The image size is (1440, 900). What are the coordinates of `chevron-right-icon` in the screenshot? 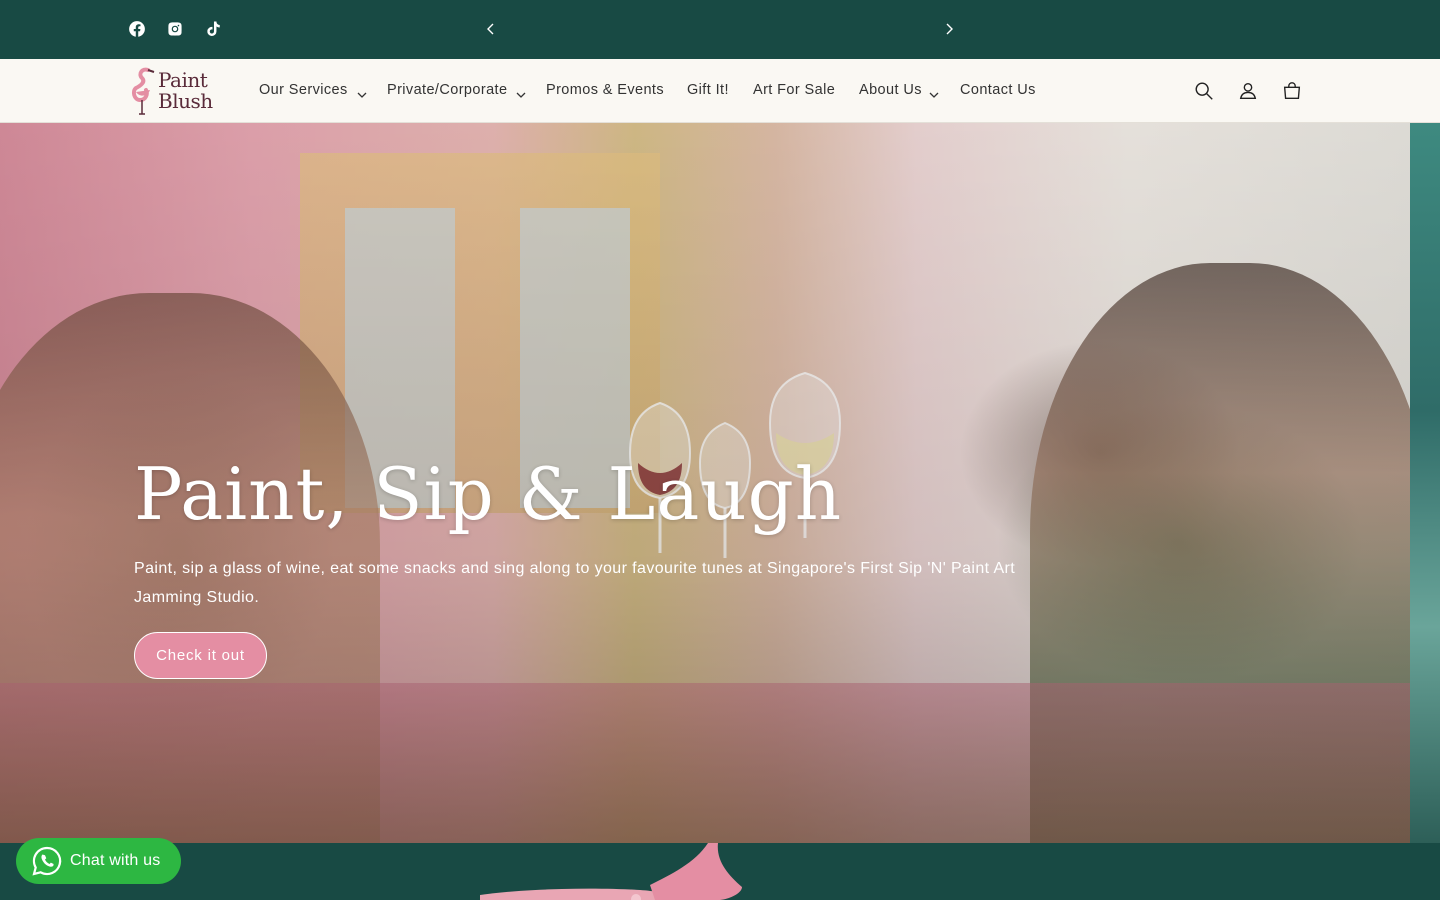 It's located at (949, 29).